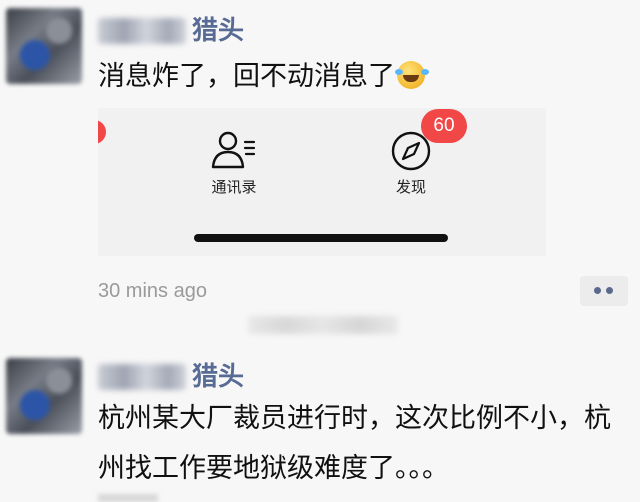 This screenshot has width=640, height=502. Describe the element at coordinates (152, 291) in the screenshot. I see `post-timestamp: 30 mins ago` at that location.